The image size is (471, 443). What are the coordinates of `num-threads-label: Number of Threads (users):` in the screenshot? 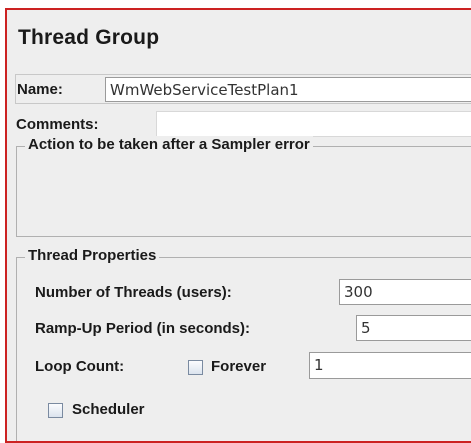 It's located at (133, 292).